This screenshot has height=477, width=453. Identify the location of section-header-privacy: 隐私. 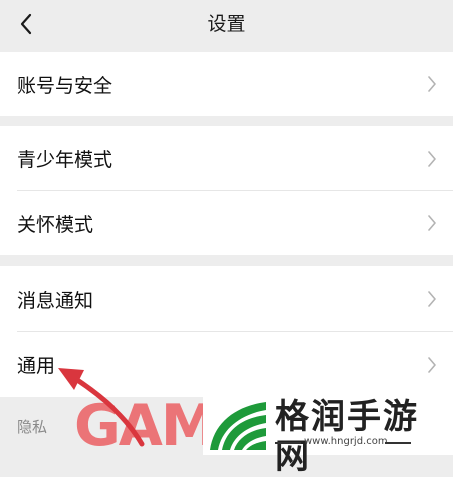
(32, 427).